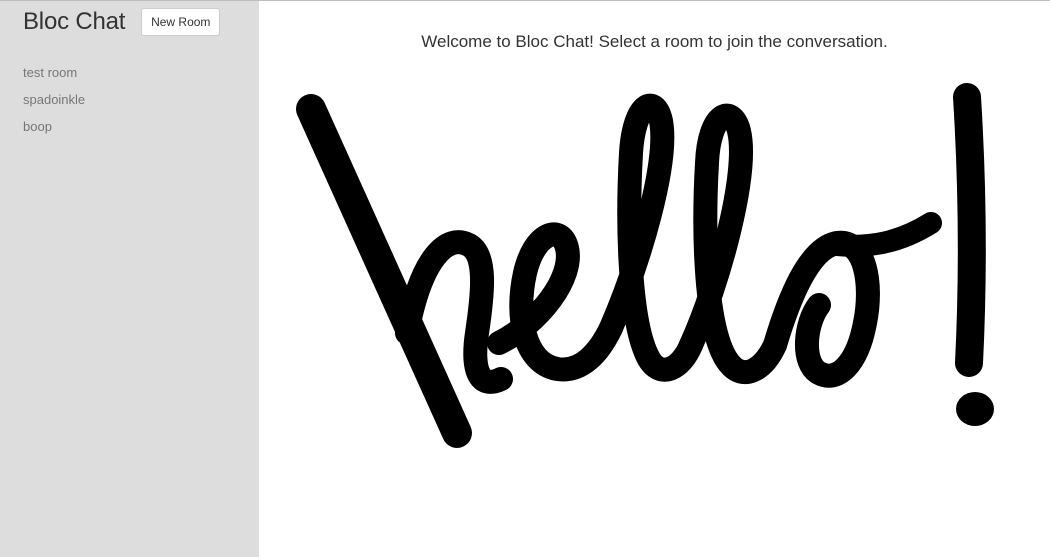  Describe the element at coordinates (141, 77) in the screenshot. I see `room-item-test-room: test room` at that location.